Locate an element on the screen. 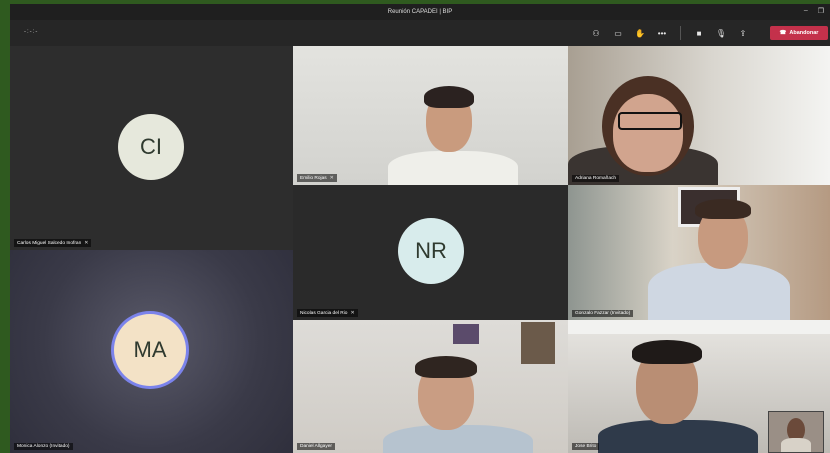 The height and width of the screenshot is (453, 830). participant-name: Emilio Rojas is located at coordinates (313, 178).